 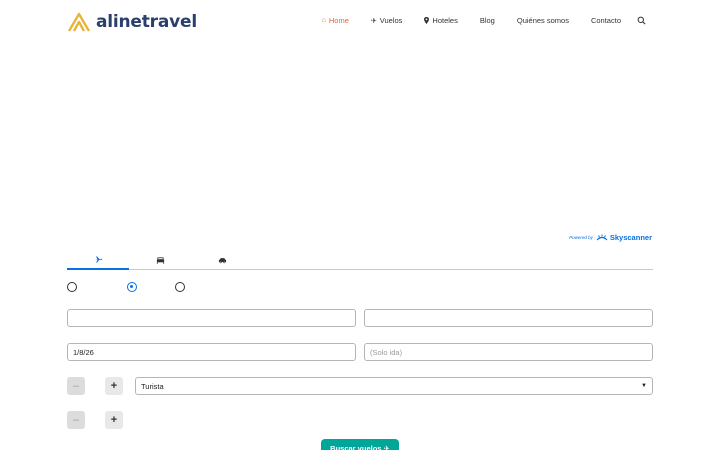 I want to click on nav-item-label: Blog, so click(x=487, y=20).